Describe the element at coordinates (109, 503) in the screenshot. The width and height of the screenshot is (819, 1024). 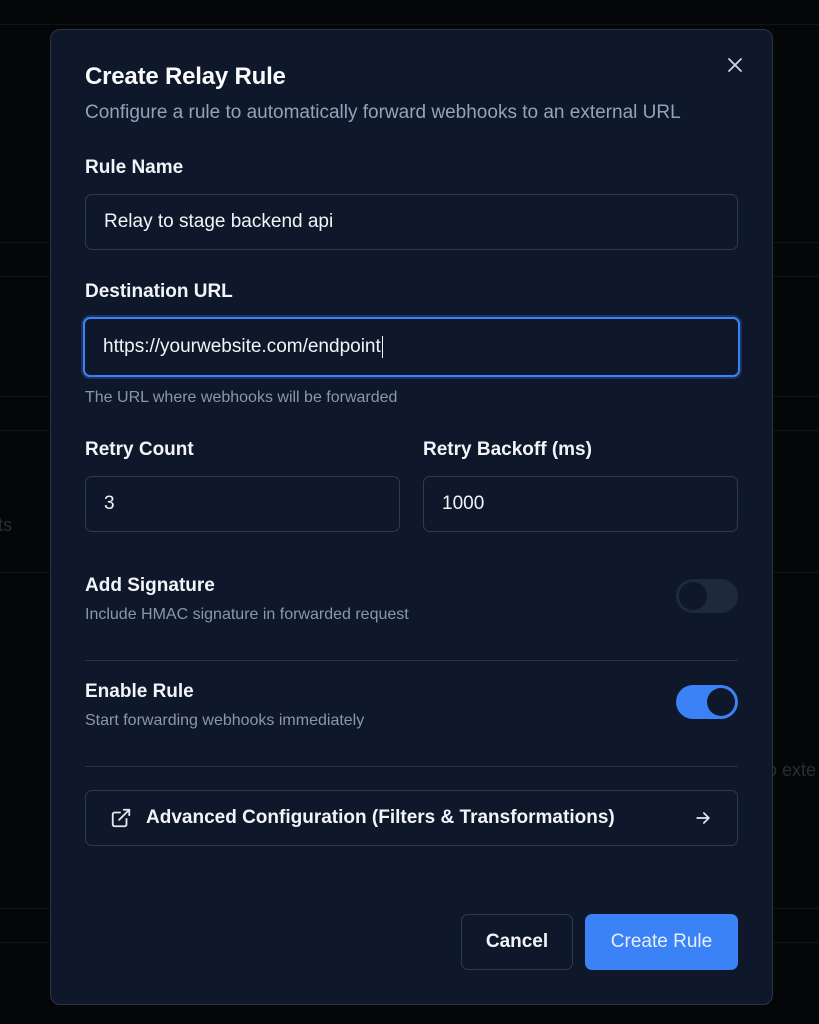
I see `retry-count-value: 3` at that location.